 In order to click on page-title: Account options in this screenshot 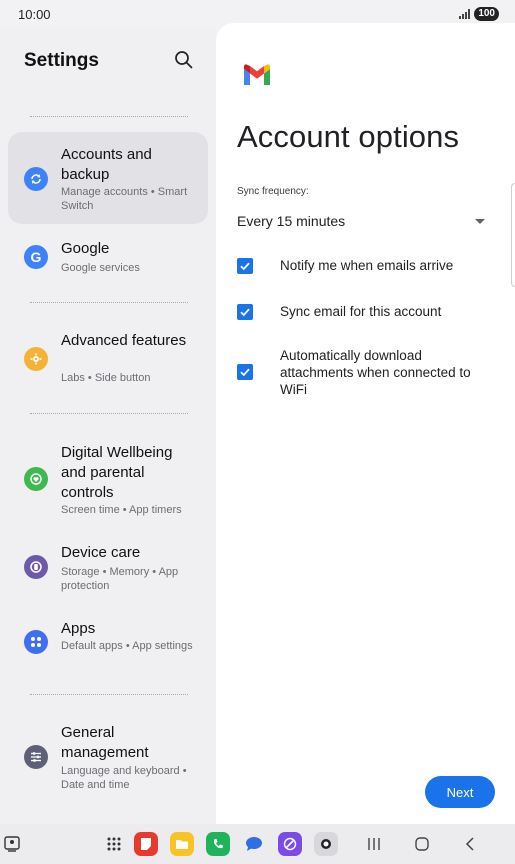, I will do `click(348, 136)`.